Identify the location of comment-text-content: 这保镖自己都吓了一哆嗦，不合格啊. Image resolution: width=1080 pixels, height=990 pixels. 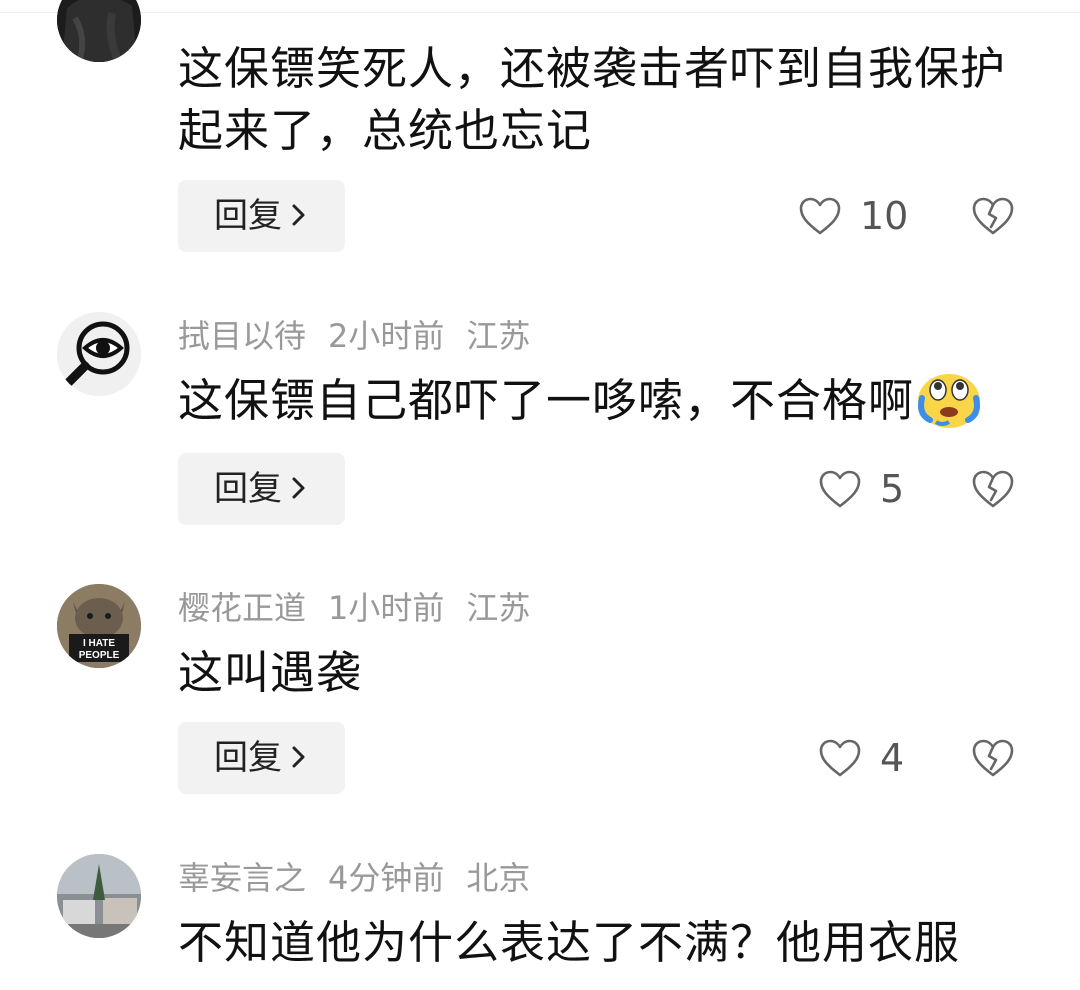
(546, 400).